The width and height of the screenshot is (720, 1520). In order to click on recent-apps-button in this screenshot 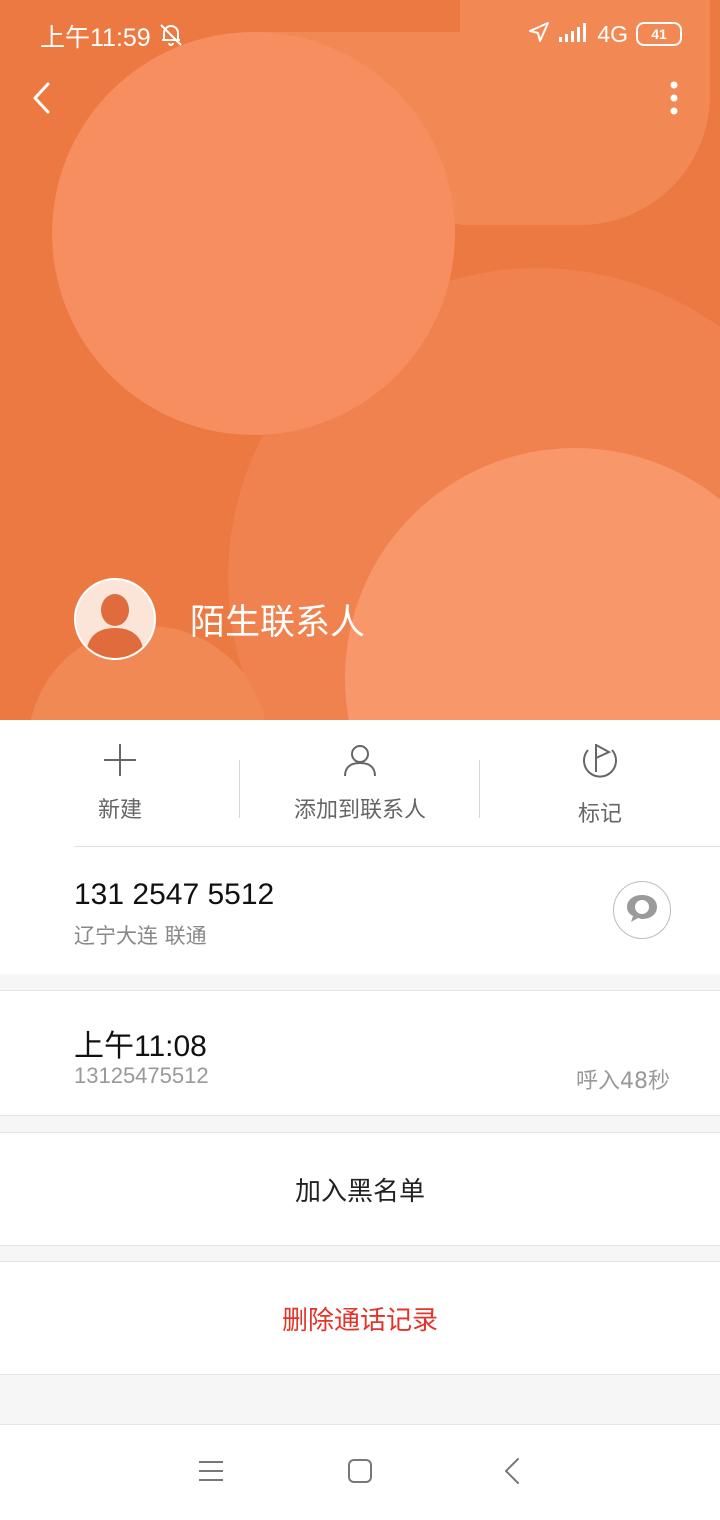, I will do `click(211, 1473)`.